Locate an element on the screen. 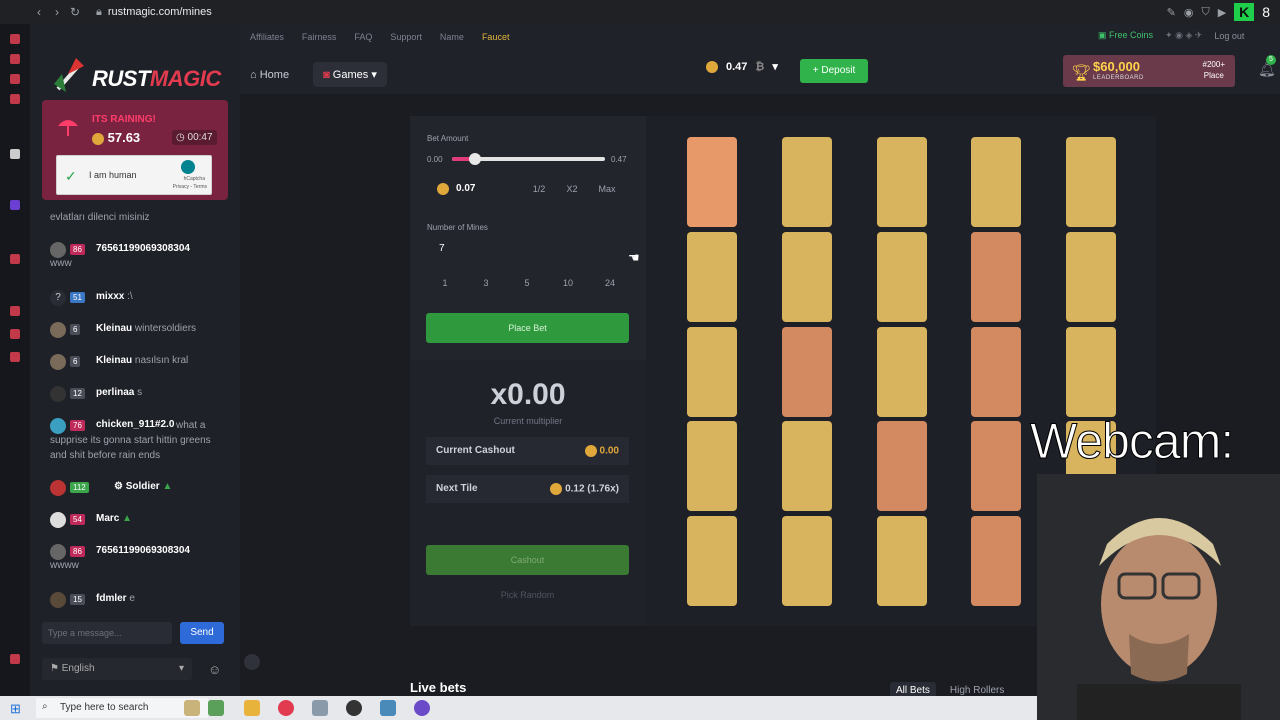 This screenshot has width=1280, height=720. double-button: X2 is located at coordinates (572, 189).